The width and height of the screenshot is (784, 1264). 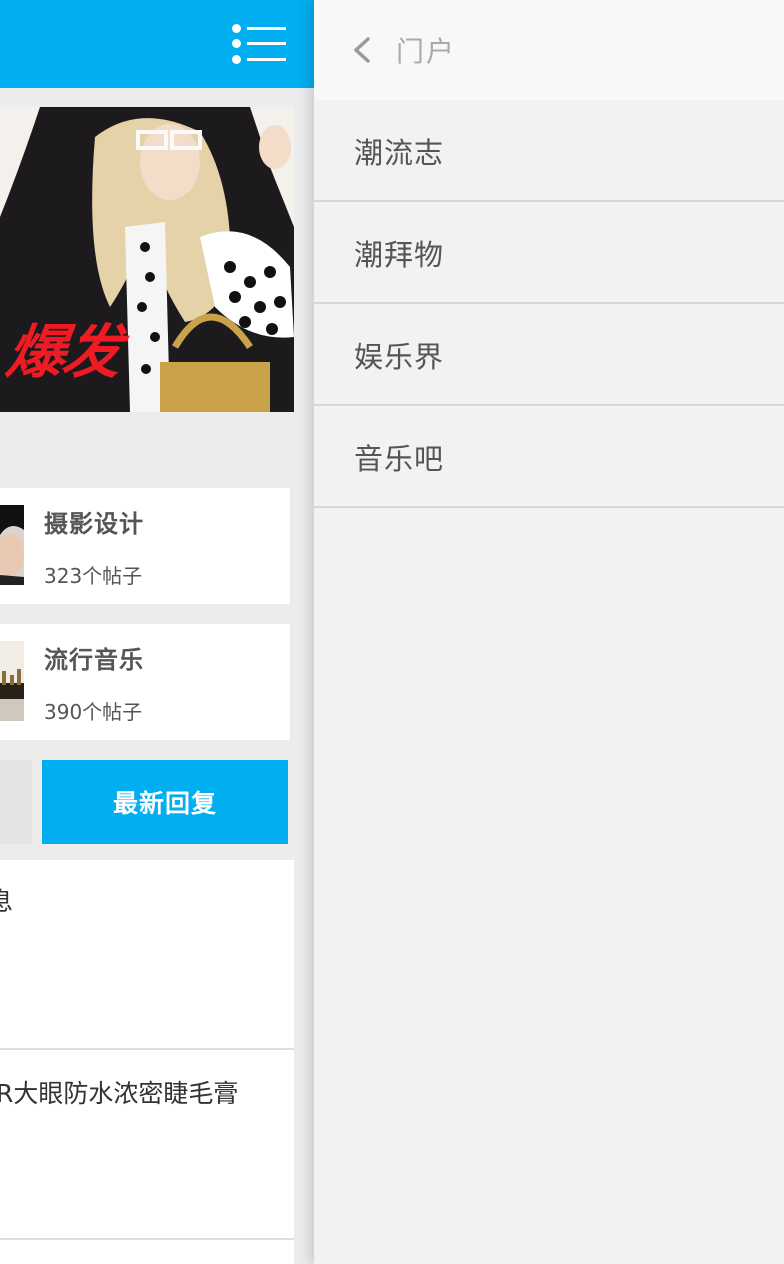 I want to click on portrait-thumbnail-icon, so click(x=12, y=545).